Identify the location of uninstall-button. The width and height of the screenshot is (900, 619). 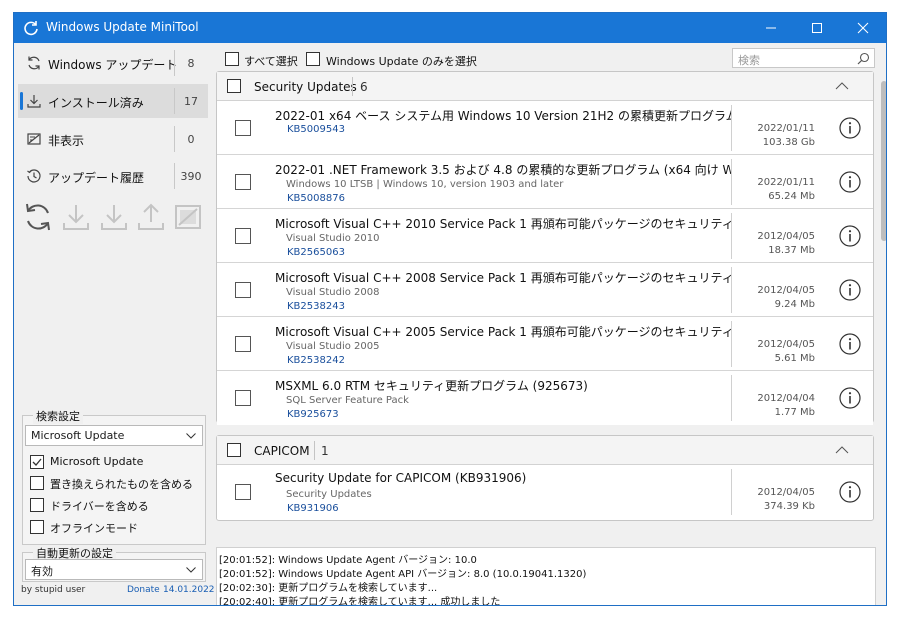
(151, 217).